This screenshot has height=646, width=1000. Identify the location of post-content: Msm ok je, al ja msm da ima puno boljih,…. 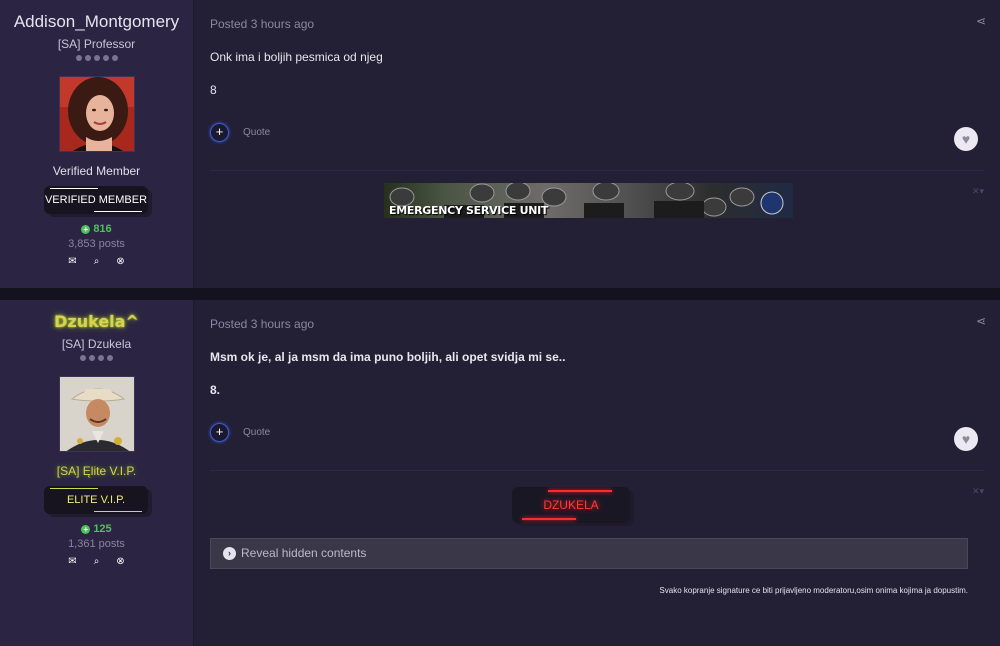
(387, 382).